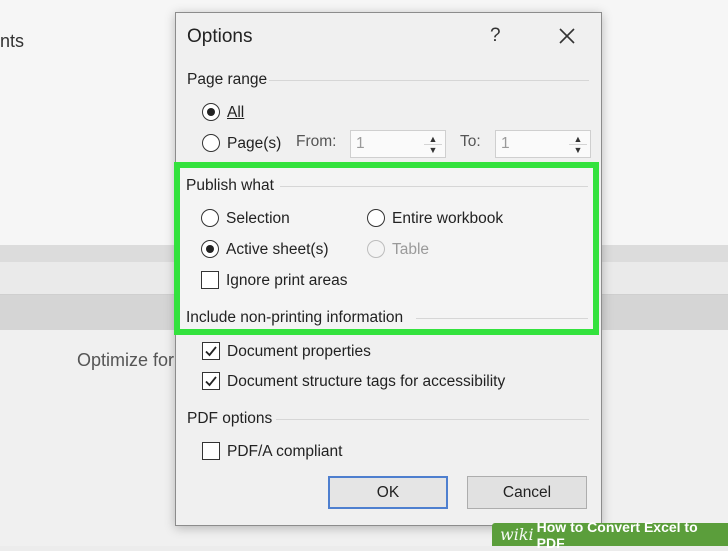 This screenshot has height=551, width=728. I want to click on active-sheets-radio, so click(210, 249).